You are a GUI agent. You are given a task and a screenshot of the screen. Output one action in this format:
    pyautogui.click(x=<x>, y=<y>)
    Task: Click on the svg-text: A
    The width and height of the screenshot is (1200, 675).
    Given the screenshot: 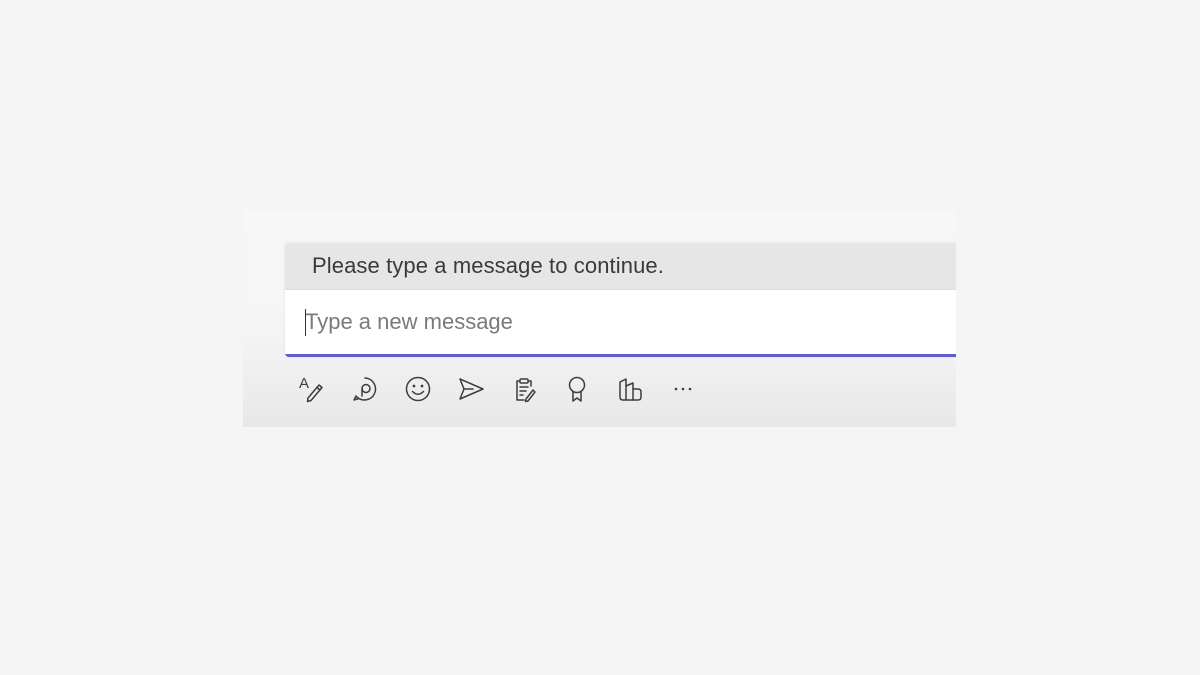 What is the action you would take?
    pyautogui.click(x=304, y=383)
    